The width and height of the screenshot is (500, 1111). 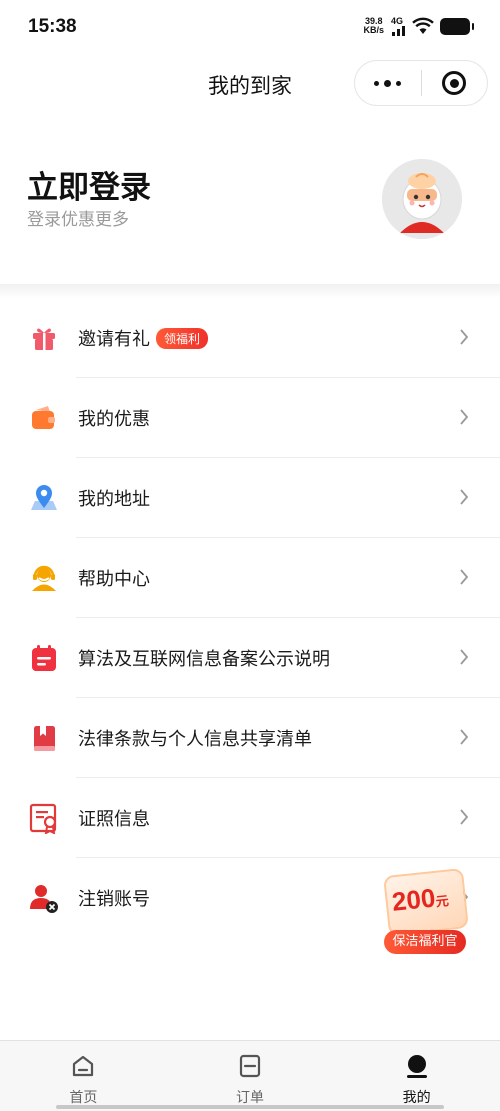 I want to click on menu-item-label: 我的地址, so click(x=114, y=499).